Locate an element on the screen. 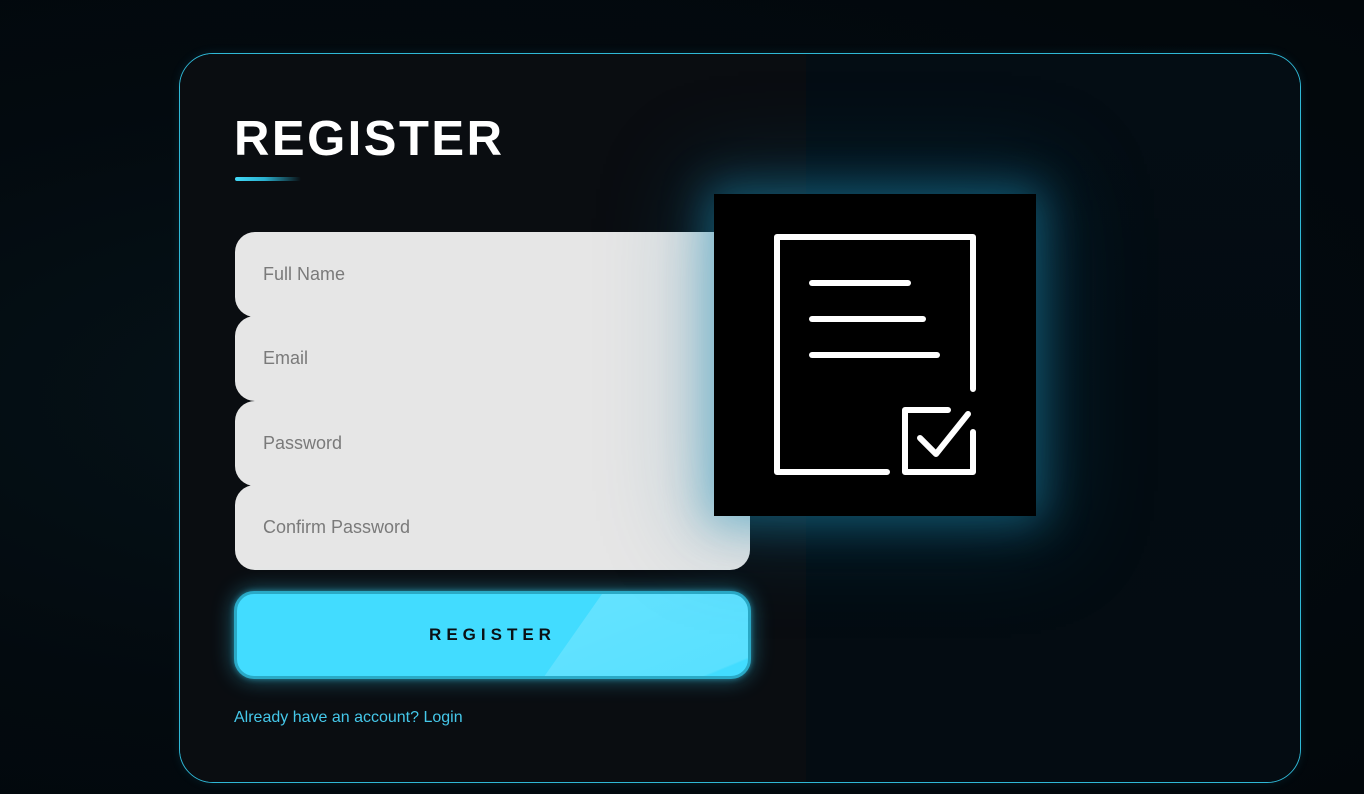 This screenshot has width=1364, height=794. button-sheen is located at coordinates (636, 635).